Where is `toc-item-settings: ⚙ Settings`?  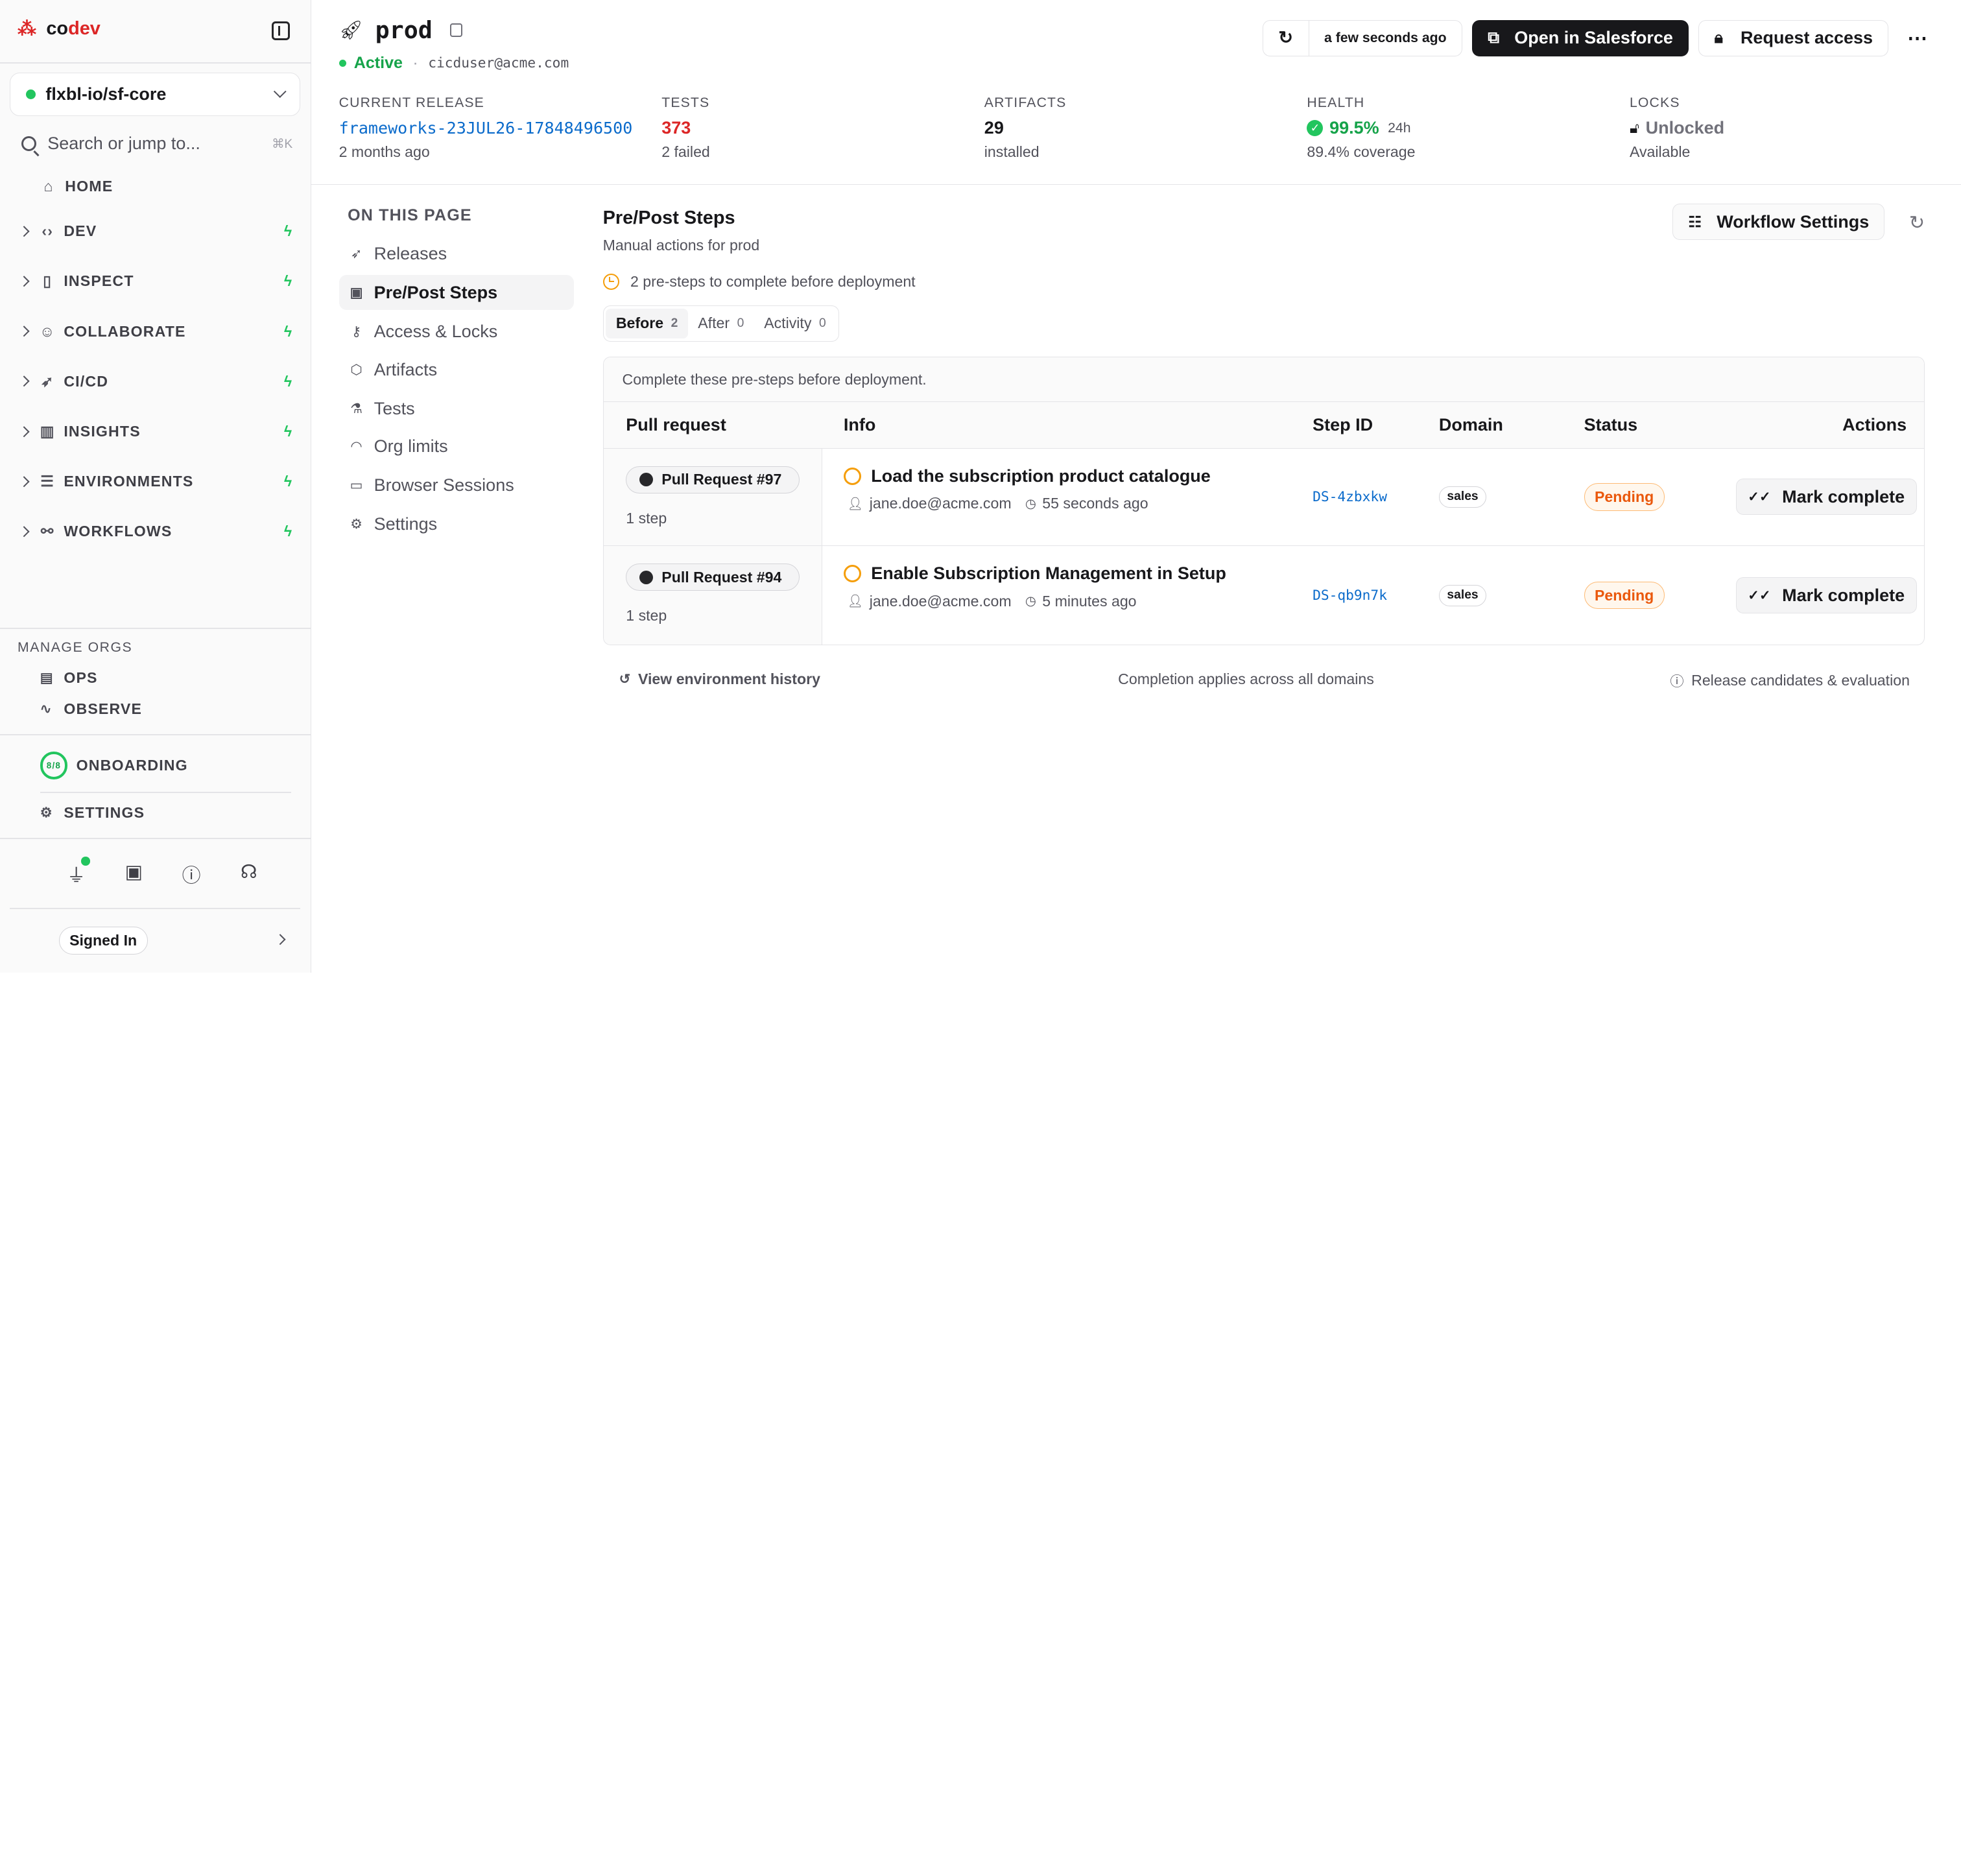
toc-item-settings: ⚙ Settings is located at coordinates (457, 523).